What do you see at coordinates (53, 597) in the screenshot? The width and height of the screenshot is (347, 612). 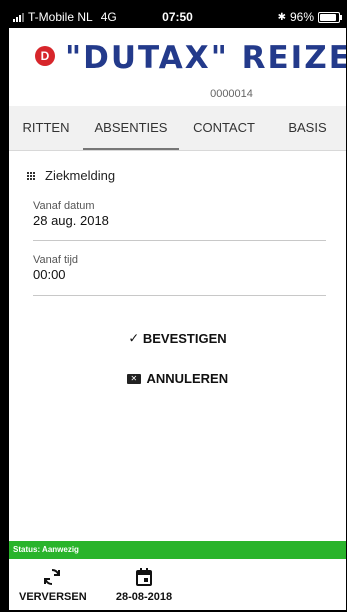 I see `refresh-label: VERVERSEN` at bounding box center [53, 597].